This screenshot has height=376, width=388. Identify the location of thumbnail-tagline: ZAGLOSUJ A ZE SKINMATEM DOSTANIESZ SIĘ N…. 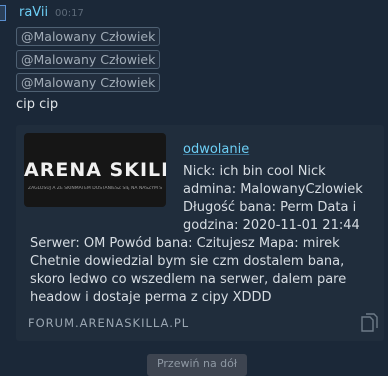
(95, 188).